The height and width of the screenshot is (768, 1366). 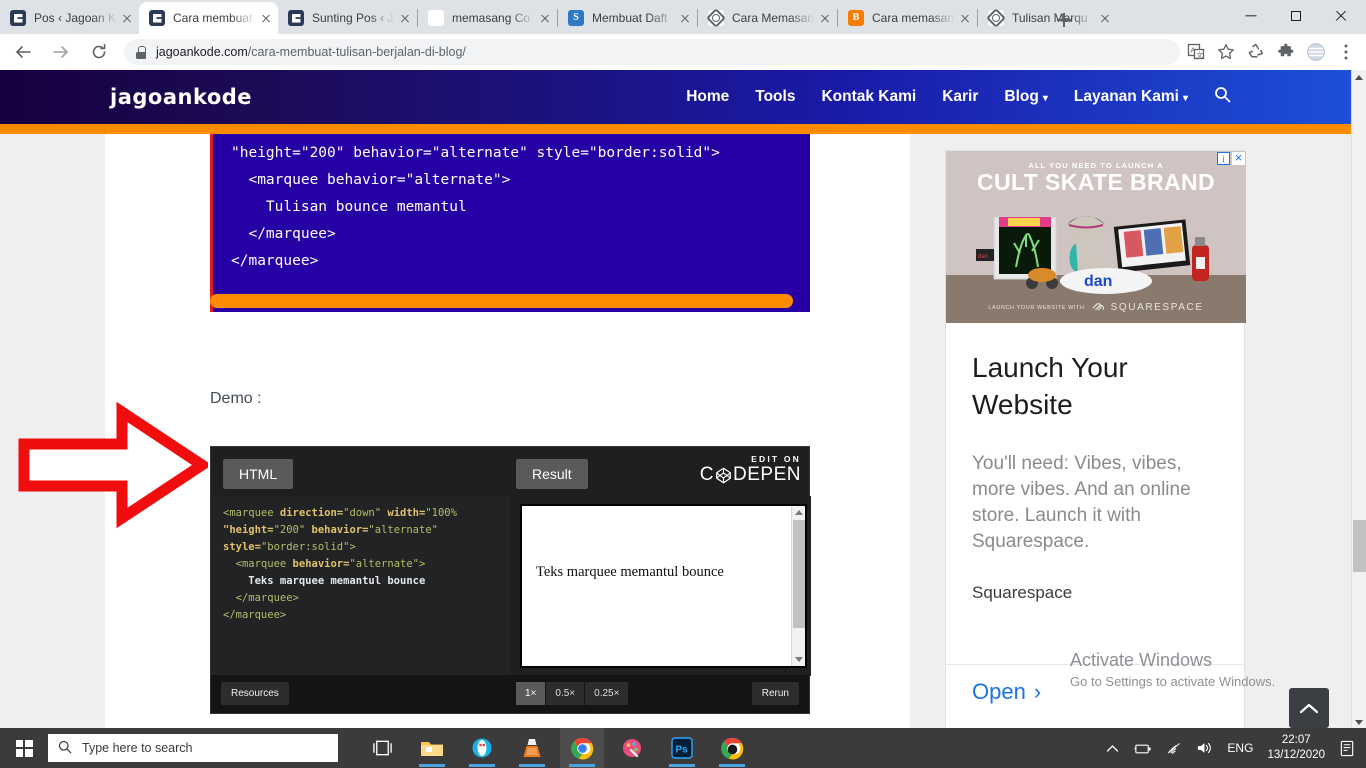 What do you see at coordinates (258, 474) in the screenshot?
I see `codepen-tab-html: HTML` at bounding box center [258, 474].